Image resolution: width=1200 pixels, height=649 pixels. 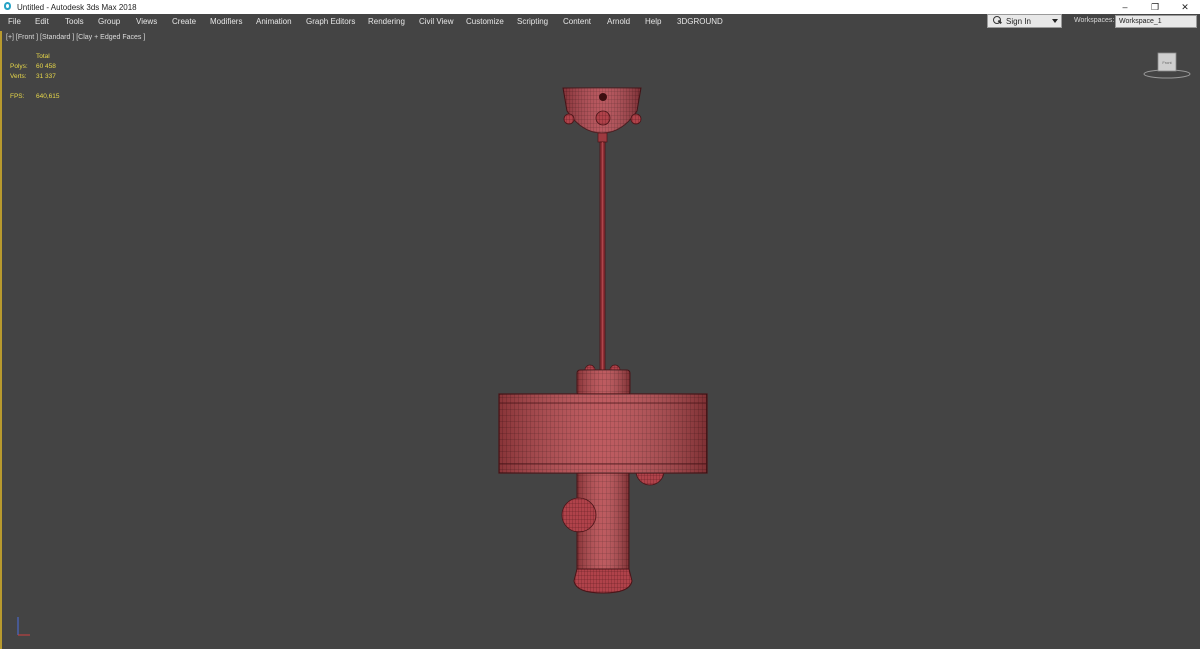 What do you see at coordinates (330, 21) in the screenshot?
I see `menu-graph-editors: Graph Editors` at bounding box center [330, 21].